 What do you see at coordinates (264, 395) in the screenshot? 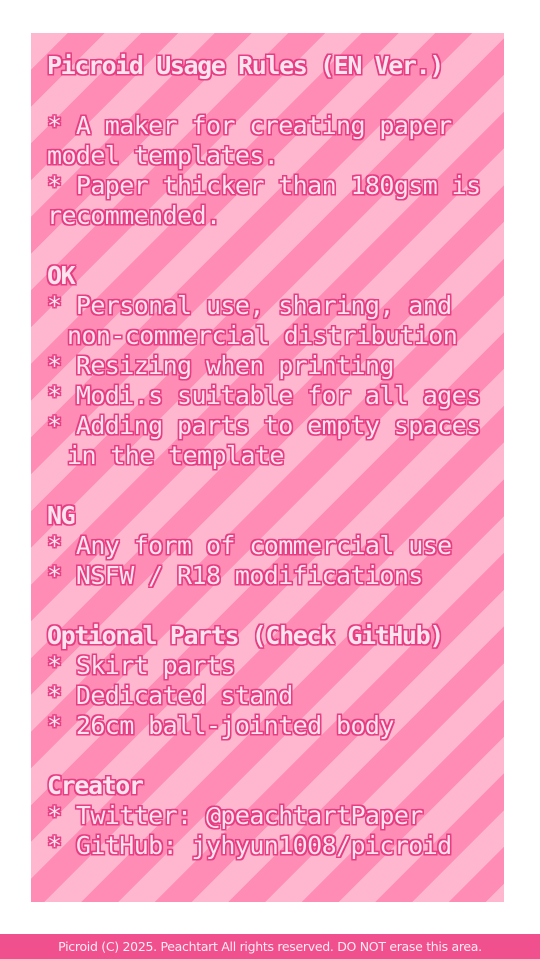
I see `ok-item: * Modi.s suitable for all ages` at bounding box center [264, 395].